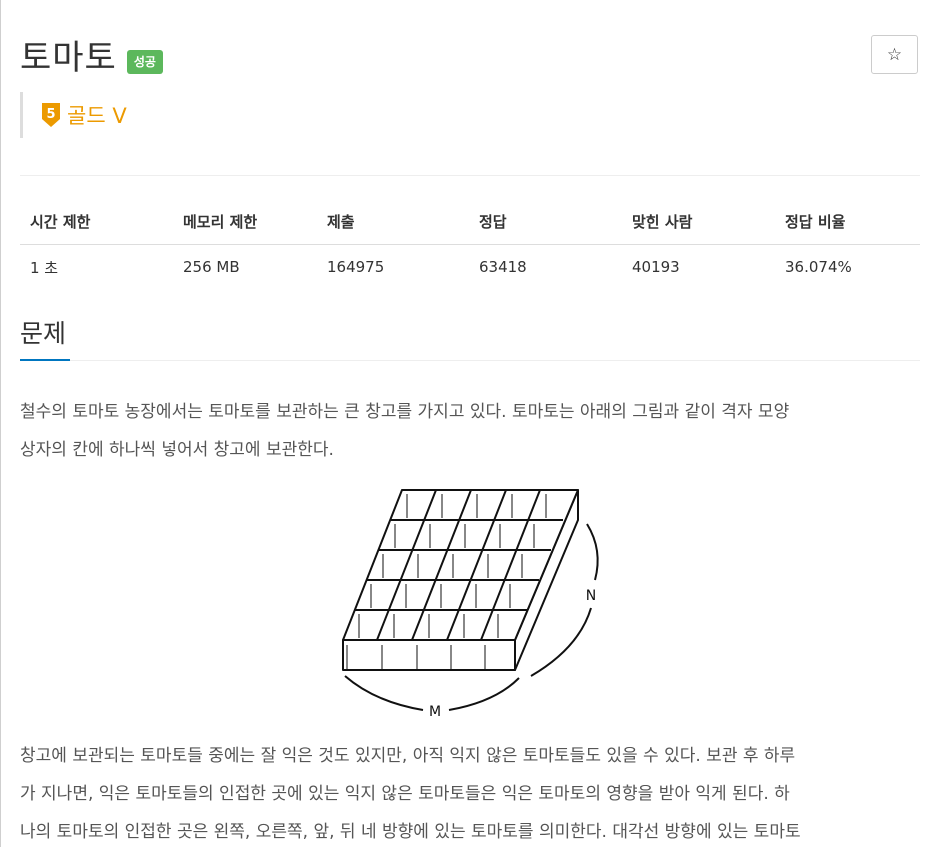 The width and height of the screenshot is (936, 851). I want to click on info-value-time: 1 초, so click(44, 267).